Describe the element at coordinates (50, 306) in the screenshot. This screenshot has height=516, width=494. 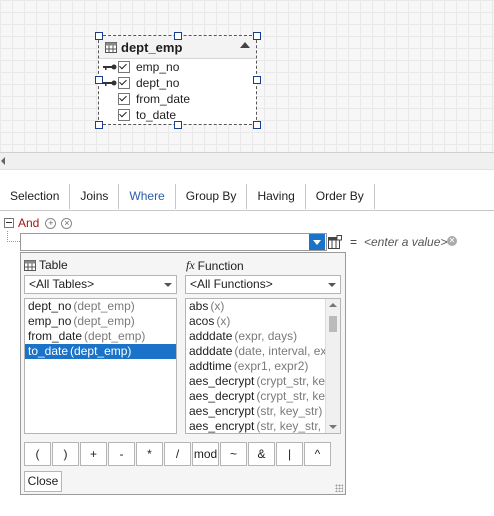
I see `column-name: dept_no` at that location.